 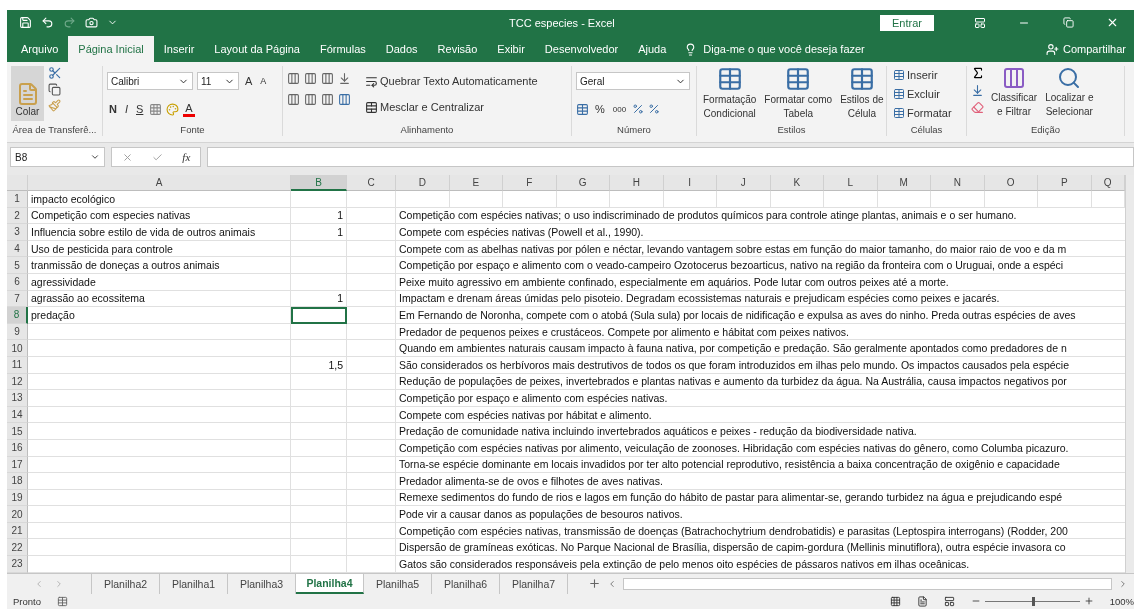 What do you see at coordinates (457, 49) in the screenshot?
I see `ribbon-tab: Revisão` at bounding box center [457, 49].